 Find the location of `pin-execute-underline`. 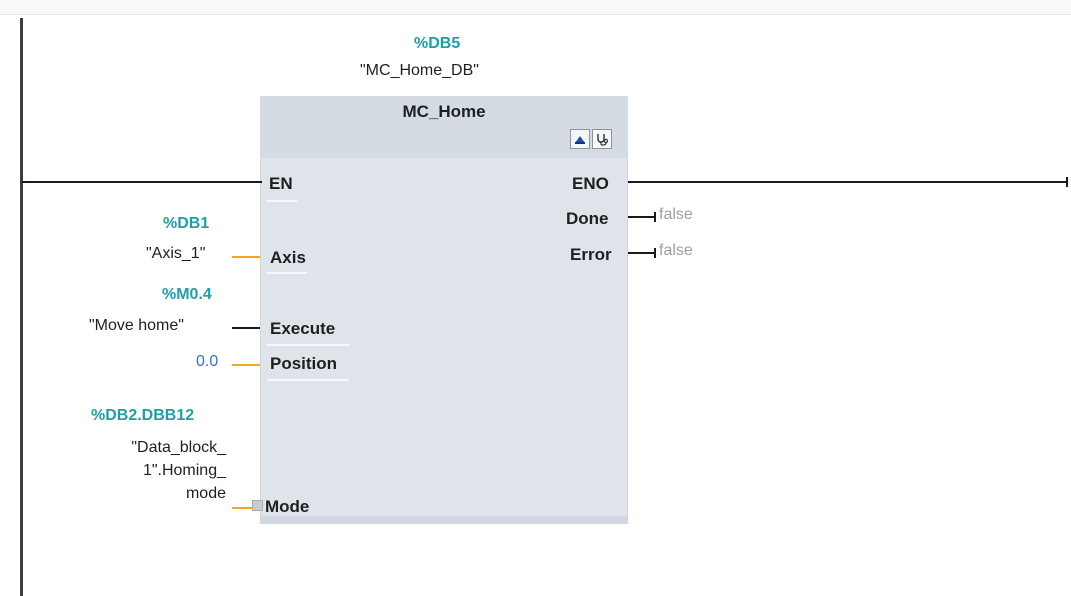

pin-execute-underline is located at coordinates (308, 345).